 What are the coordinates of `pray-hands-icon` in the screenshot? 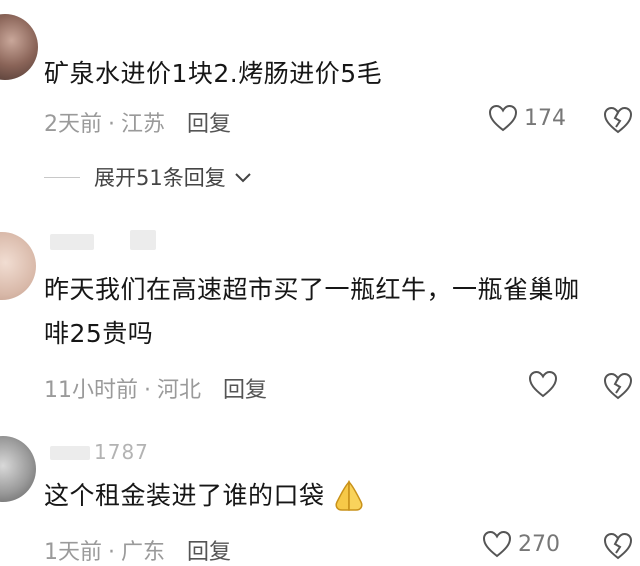 It's located at (349, 495).